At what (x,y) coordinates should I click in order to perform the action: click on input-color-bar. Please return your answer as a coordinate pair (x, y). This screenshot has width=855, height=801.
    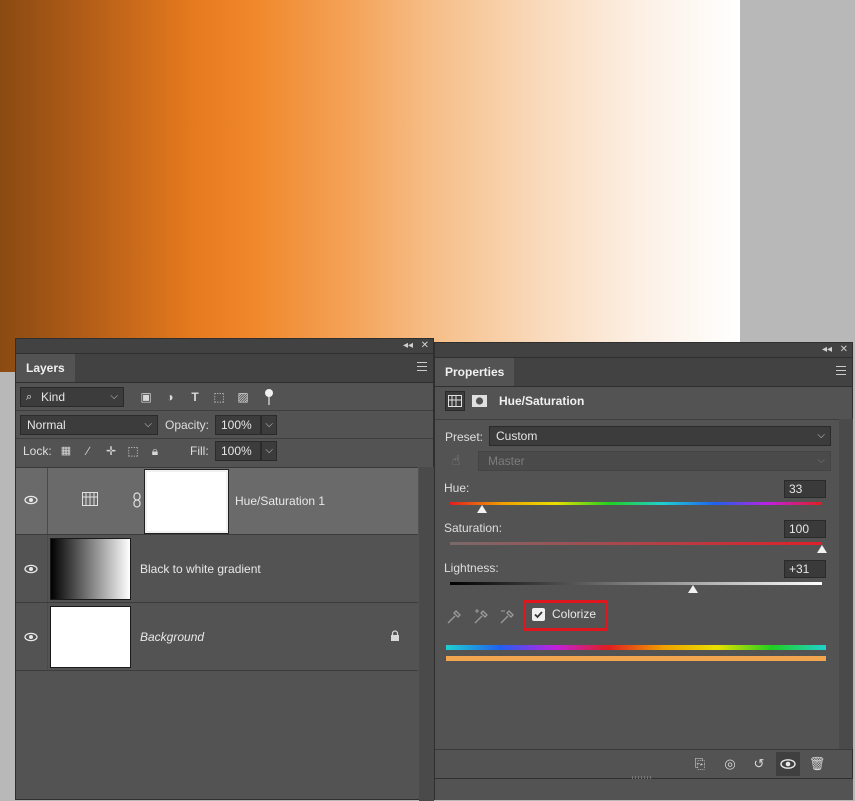
    Looking at the image, I should click on (636, 647).